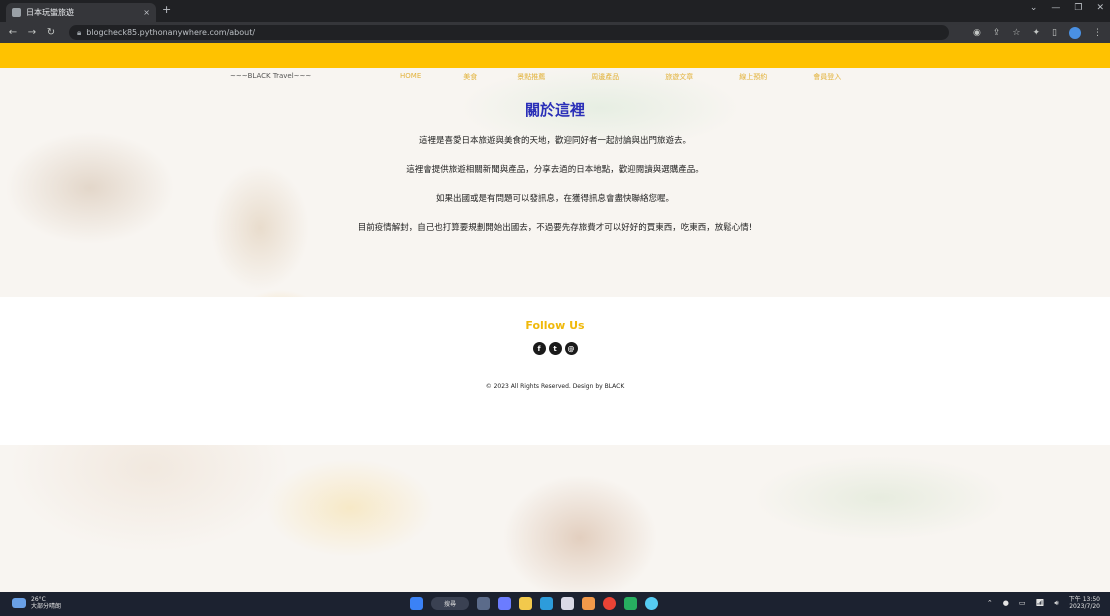  Describe the element at coordinates (1016, 33) in the screenshot. I see `bookmark-star-icon: ☆` at that location.